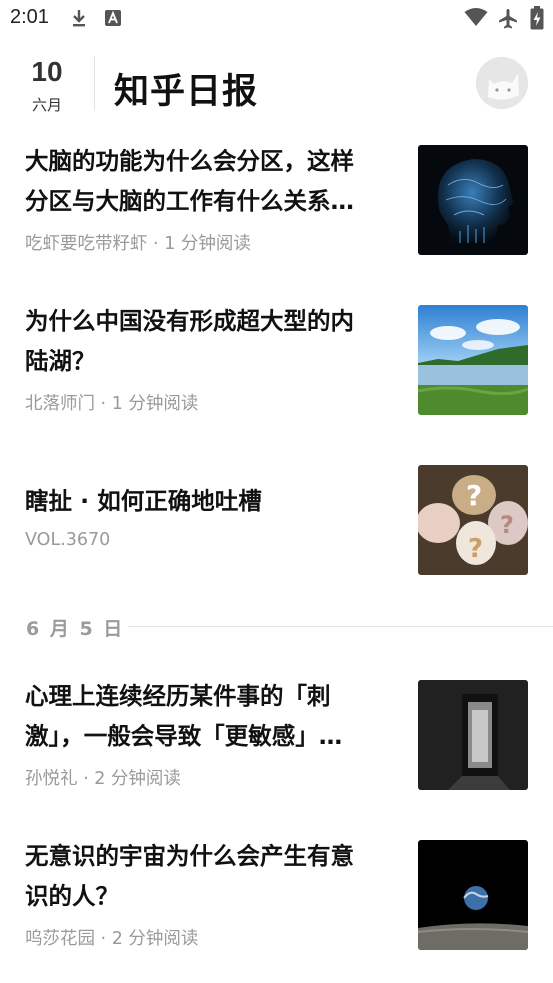  Describe the element at coordinates (113, 20) in the screenshot. I see `app-a-icon` at that location.